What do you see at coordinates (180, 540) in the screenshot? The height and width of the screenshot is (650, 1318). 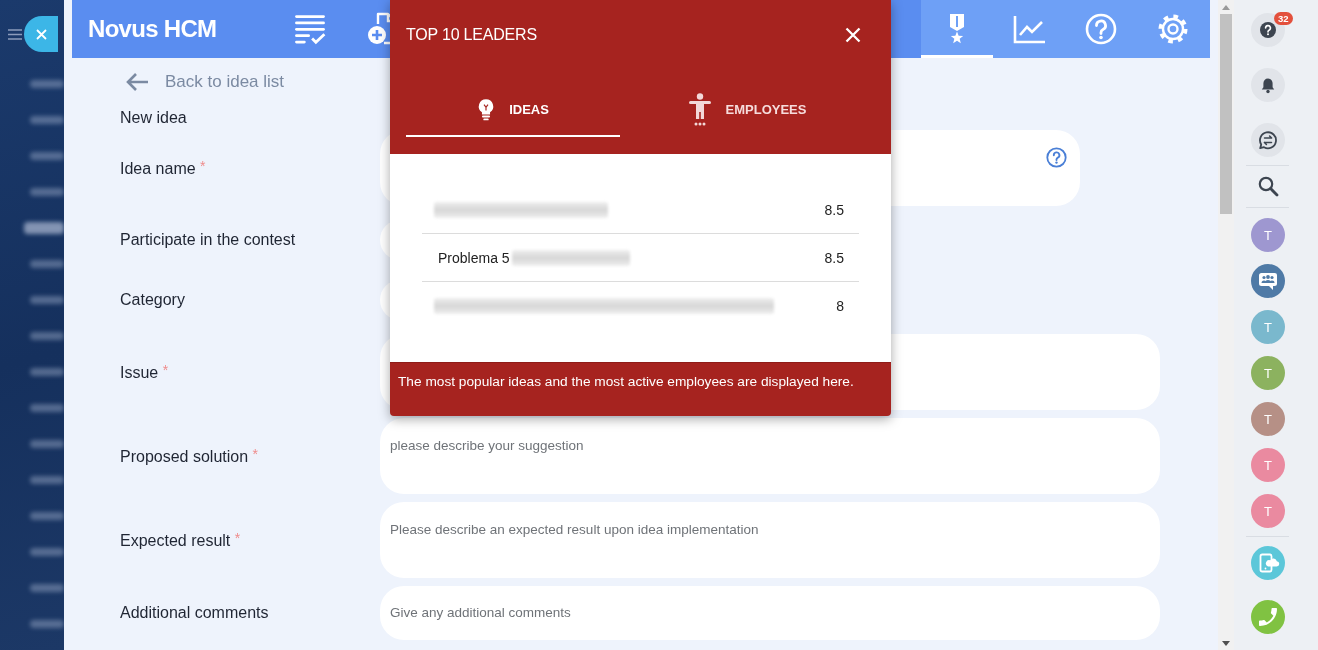 I see `field-label: Expected result $^{*}$` at bounding box center [180, 540].